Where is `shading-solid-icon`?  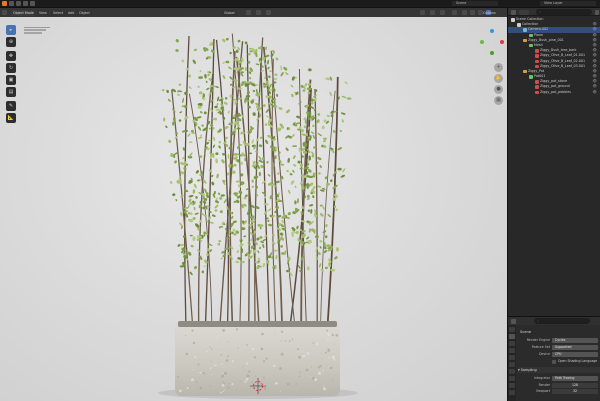 shading-solid-icon is located at coordinates (472, 12).